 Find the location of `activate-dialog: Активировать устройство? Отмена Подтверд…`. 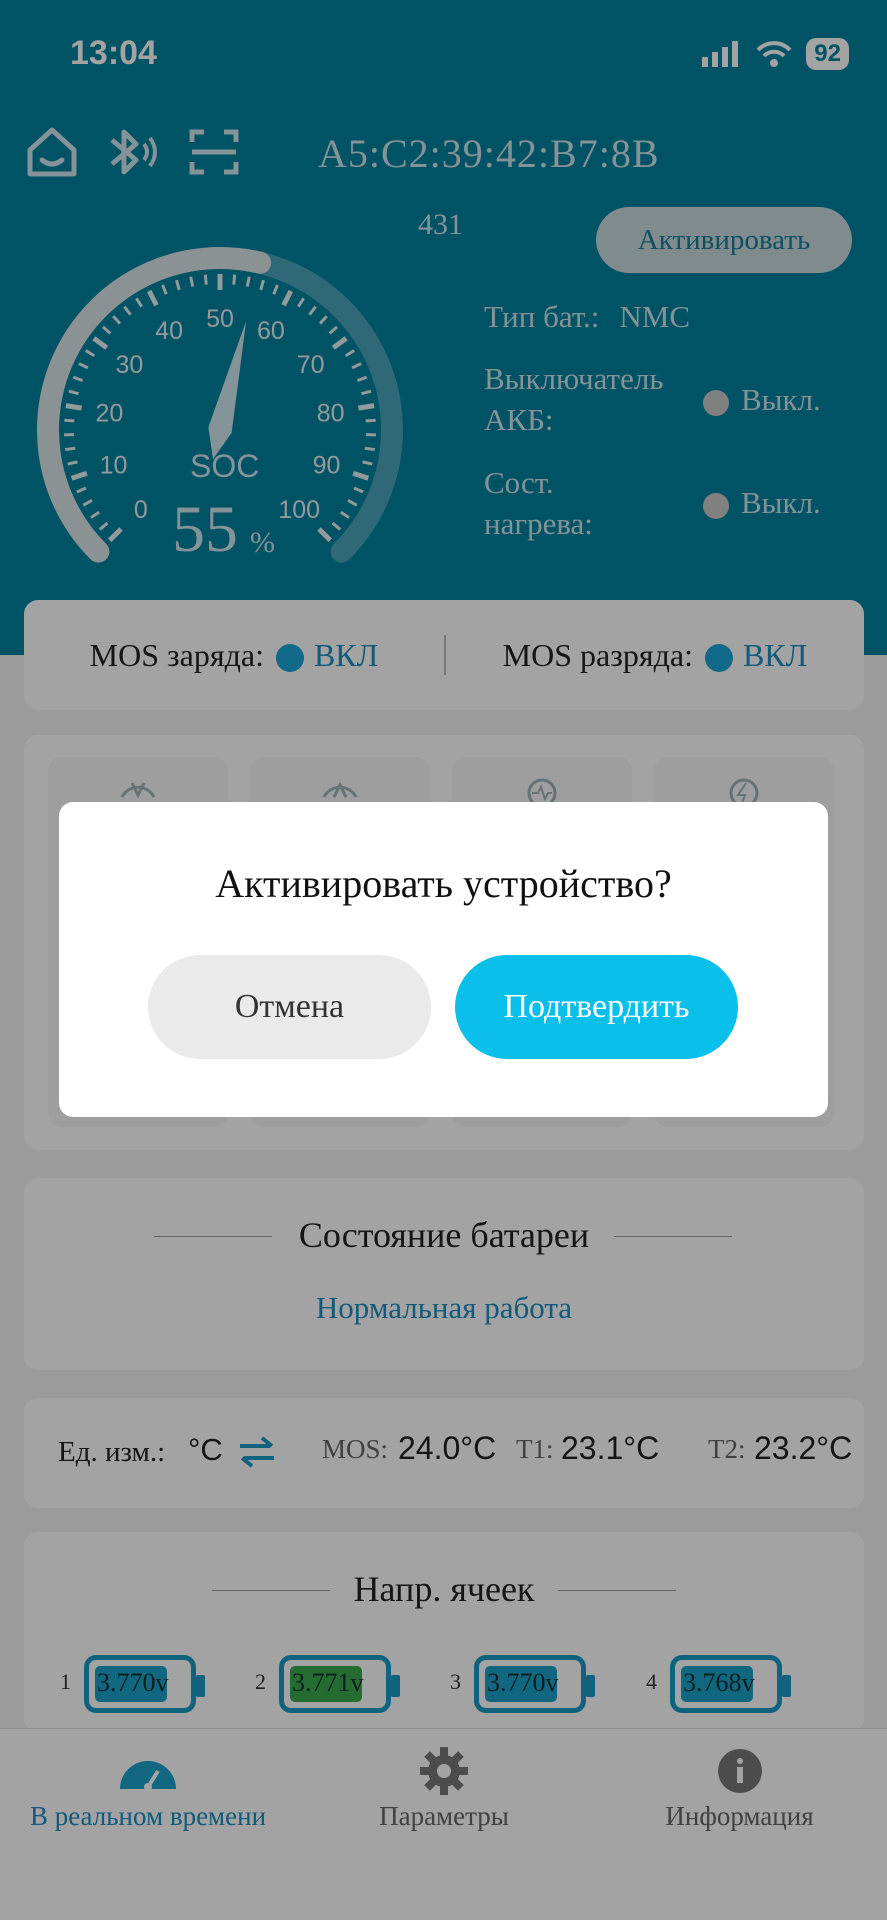

activate-dialog: Активировать устройство? Отмена Подтверд… is located at coordinates (443, 959).